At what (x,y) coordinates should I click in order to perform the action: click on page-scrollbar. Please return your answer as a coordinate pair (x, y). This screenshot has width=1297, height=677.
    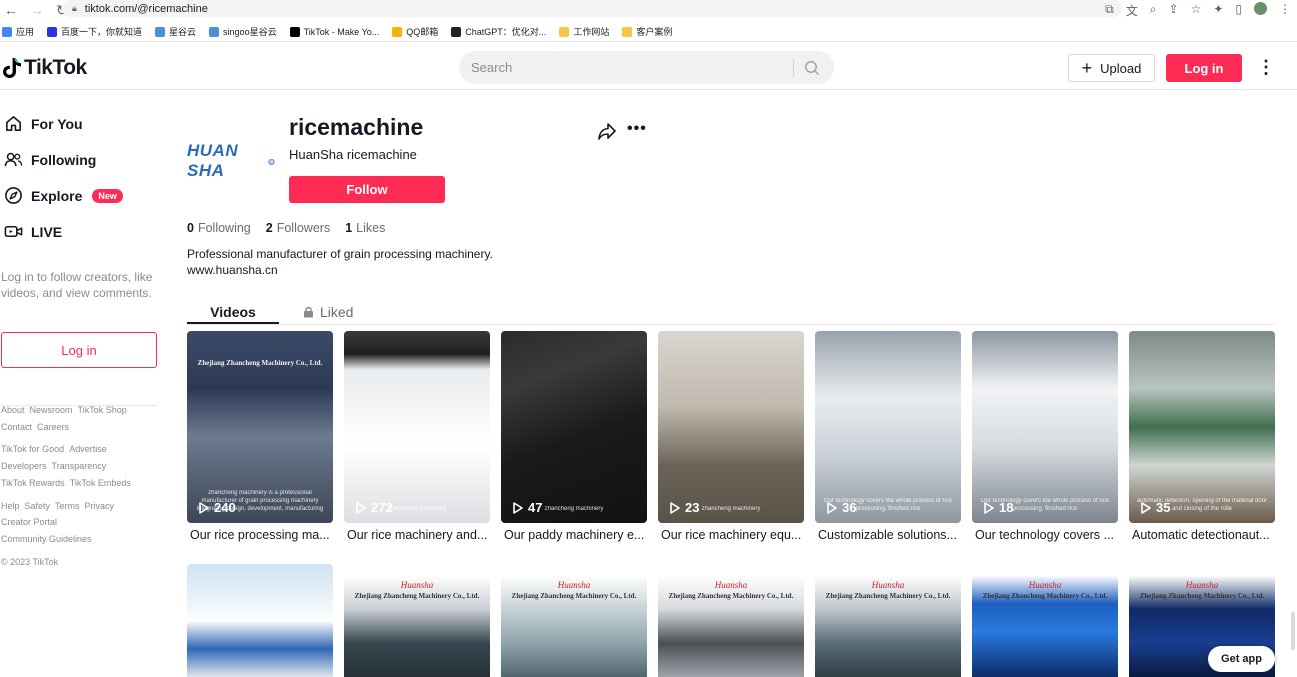
    Looking at the image, I should click on (1293, 631).